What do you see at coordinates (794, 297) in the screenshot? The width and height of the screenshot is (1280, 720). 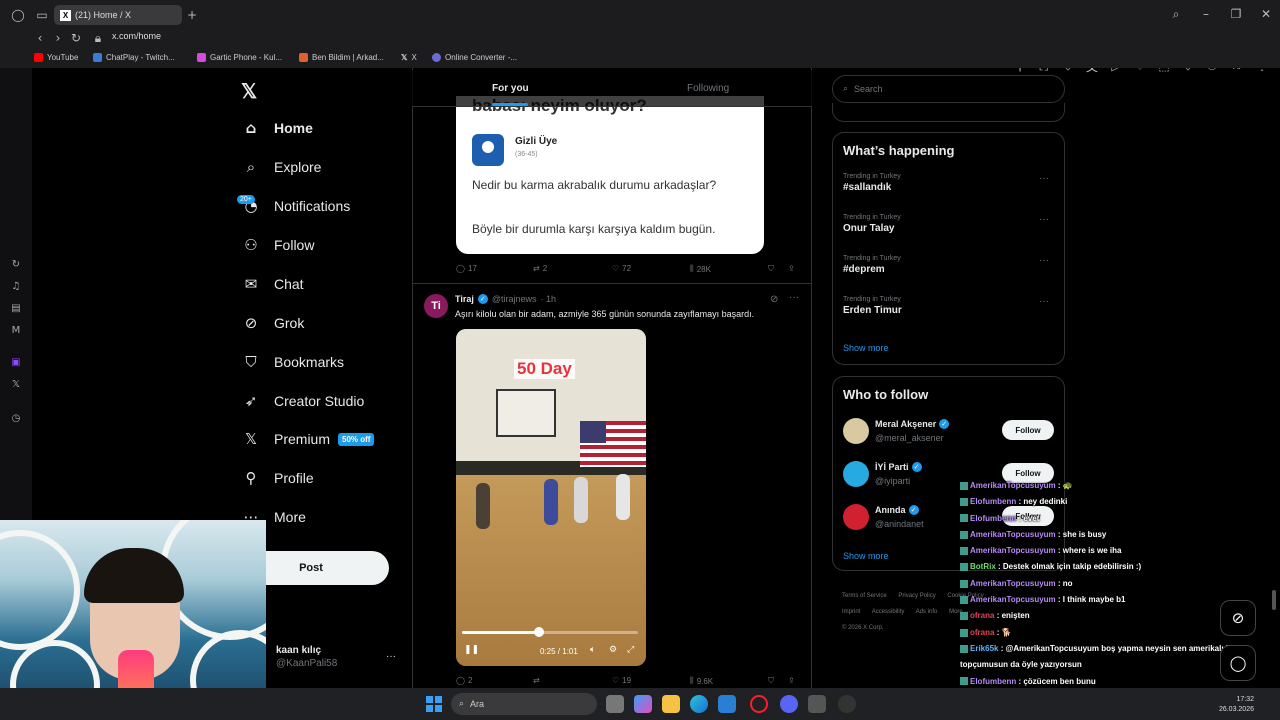 I see `tweet-more-icon: ···` at bounding box center [794, 297].